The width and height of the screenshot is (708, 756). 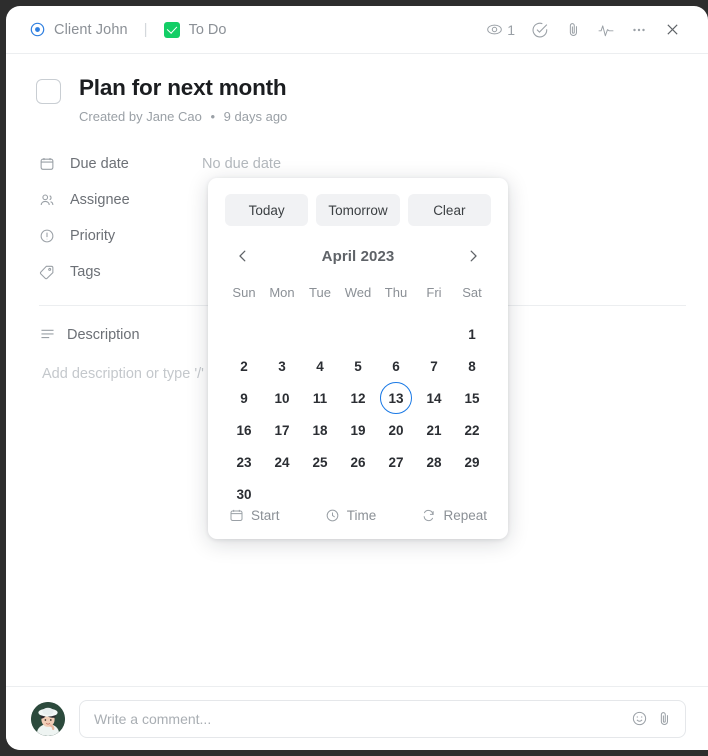 I want to click on calendar-day-2: 2, so click(x=244, y=366).